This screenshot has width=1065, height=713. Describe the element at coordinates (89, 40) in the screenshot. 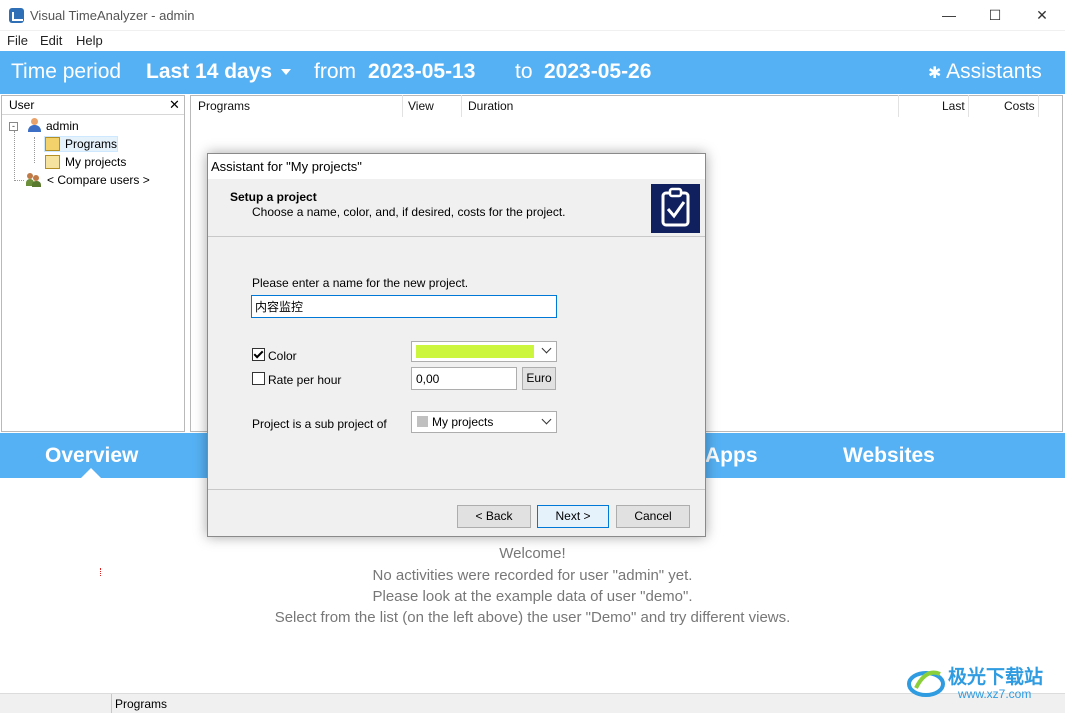

I see `menu-help: Help` at that location.